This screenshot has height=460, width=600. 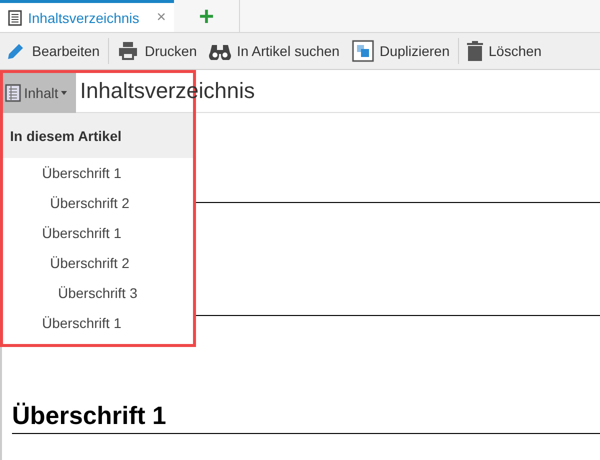 I want to click on toc-entry: Überschrift 3, so click(x=98, y=293).